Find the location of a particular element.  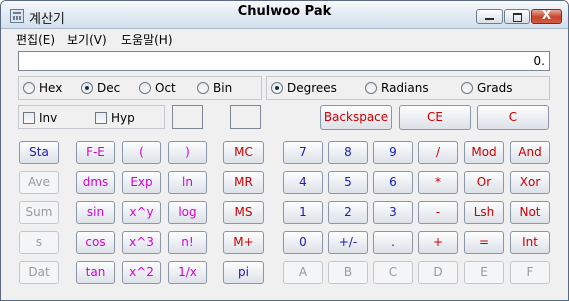

radio-label: Degrees is located at coordinates (312, 88).